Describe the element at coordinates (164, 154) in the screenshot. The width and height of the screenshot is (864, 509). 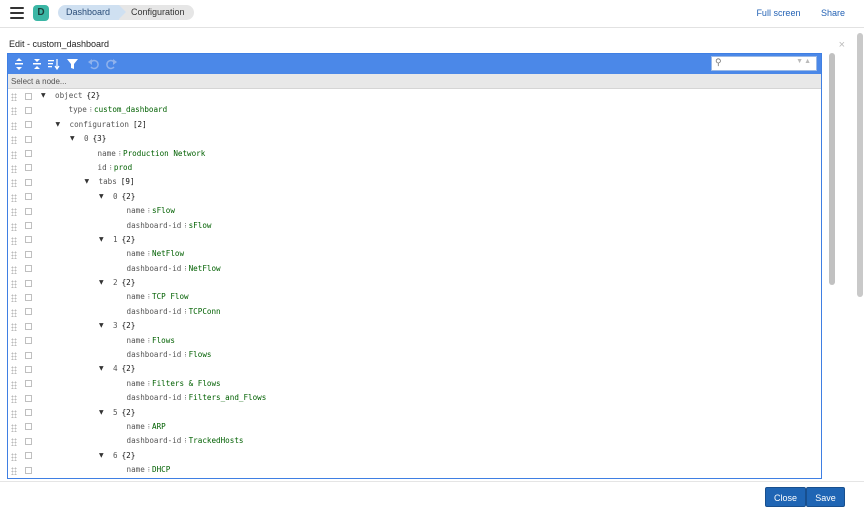
I see `node-value: Production Network` at that location.